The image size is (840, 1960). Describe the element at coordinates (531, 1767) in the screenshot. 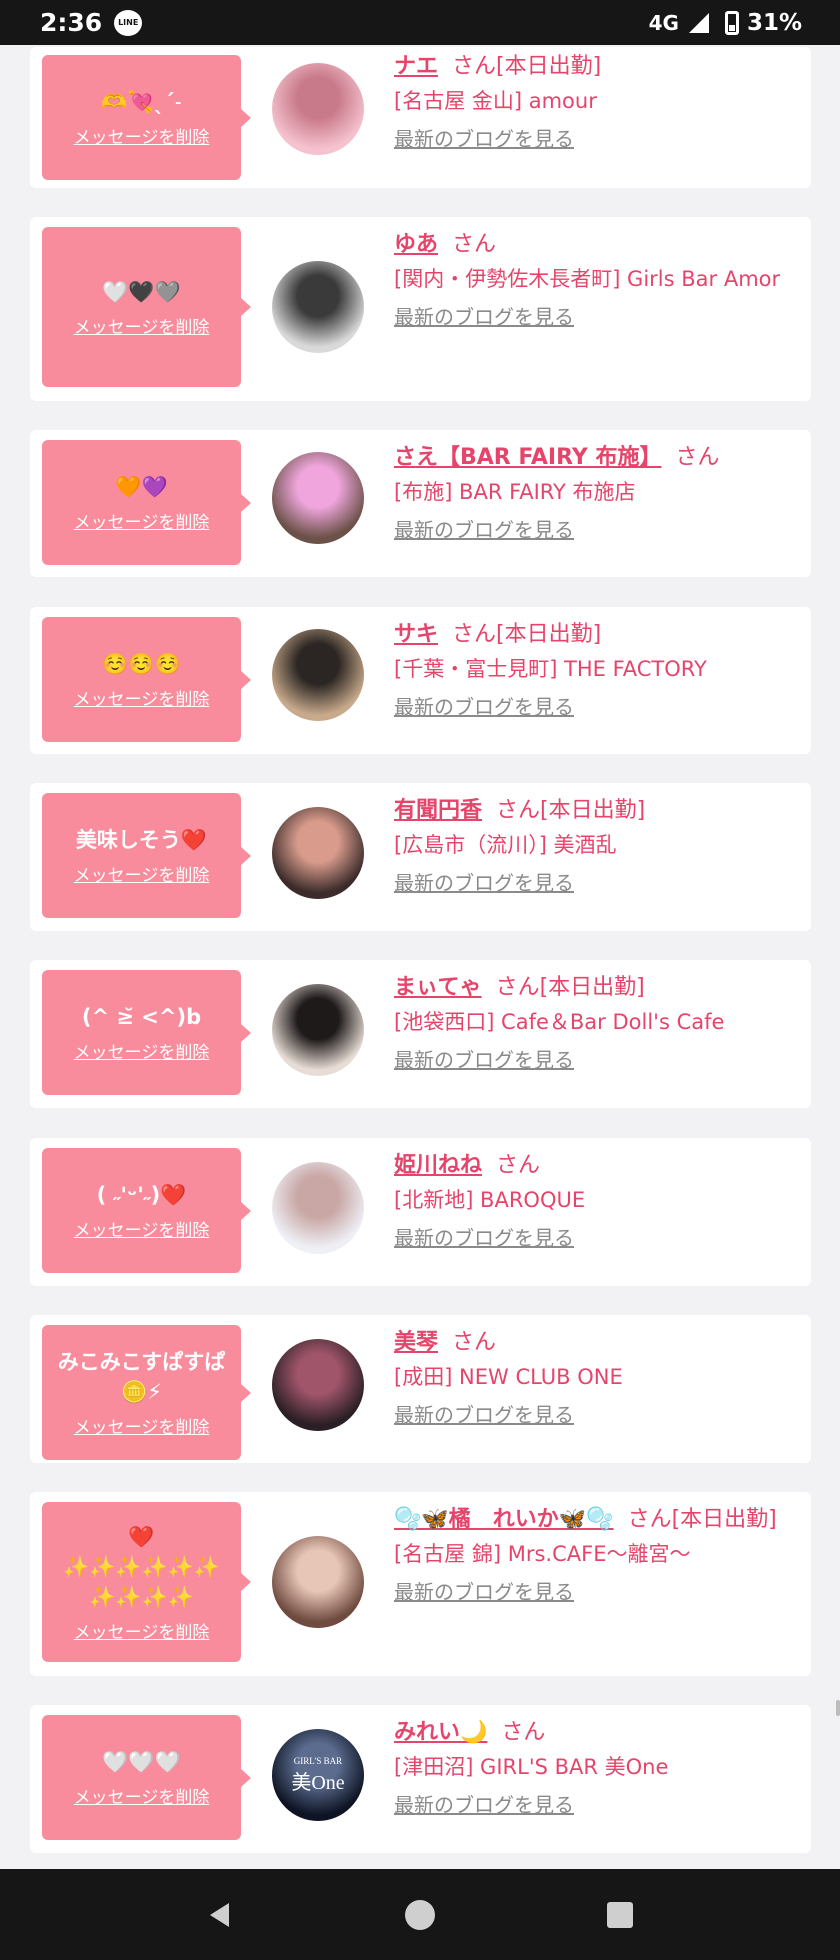

I see `shop-name: [津田沼] GIRL'S BAR 美One` at that location.